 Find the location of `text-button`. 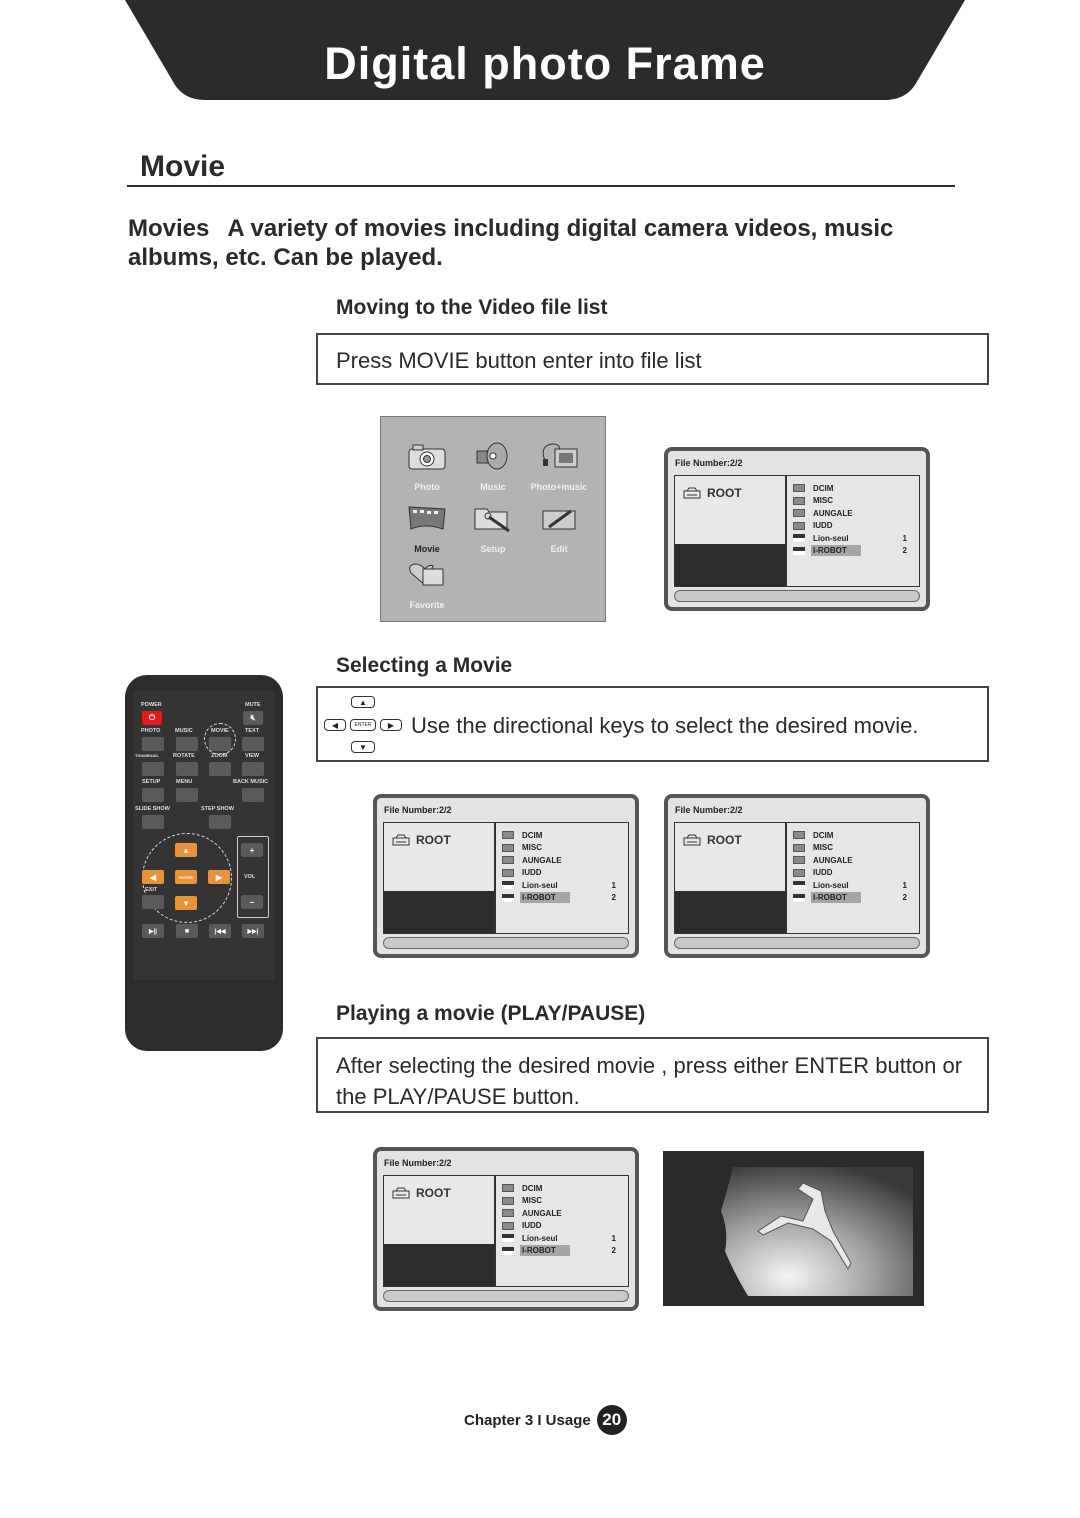

text-button is located at coordinates (253, 744).